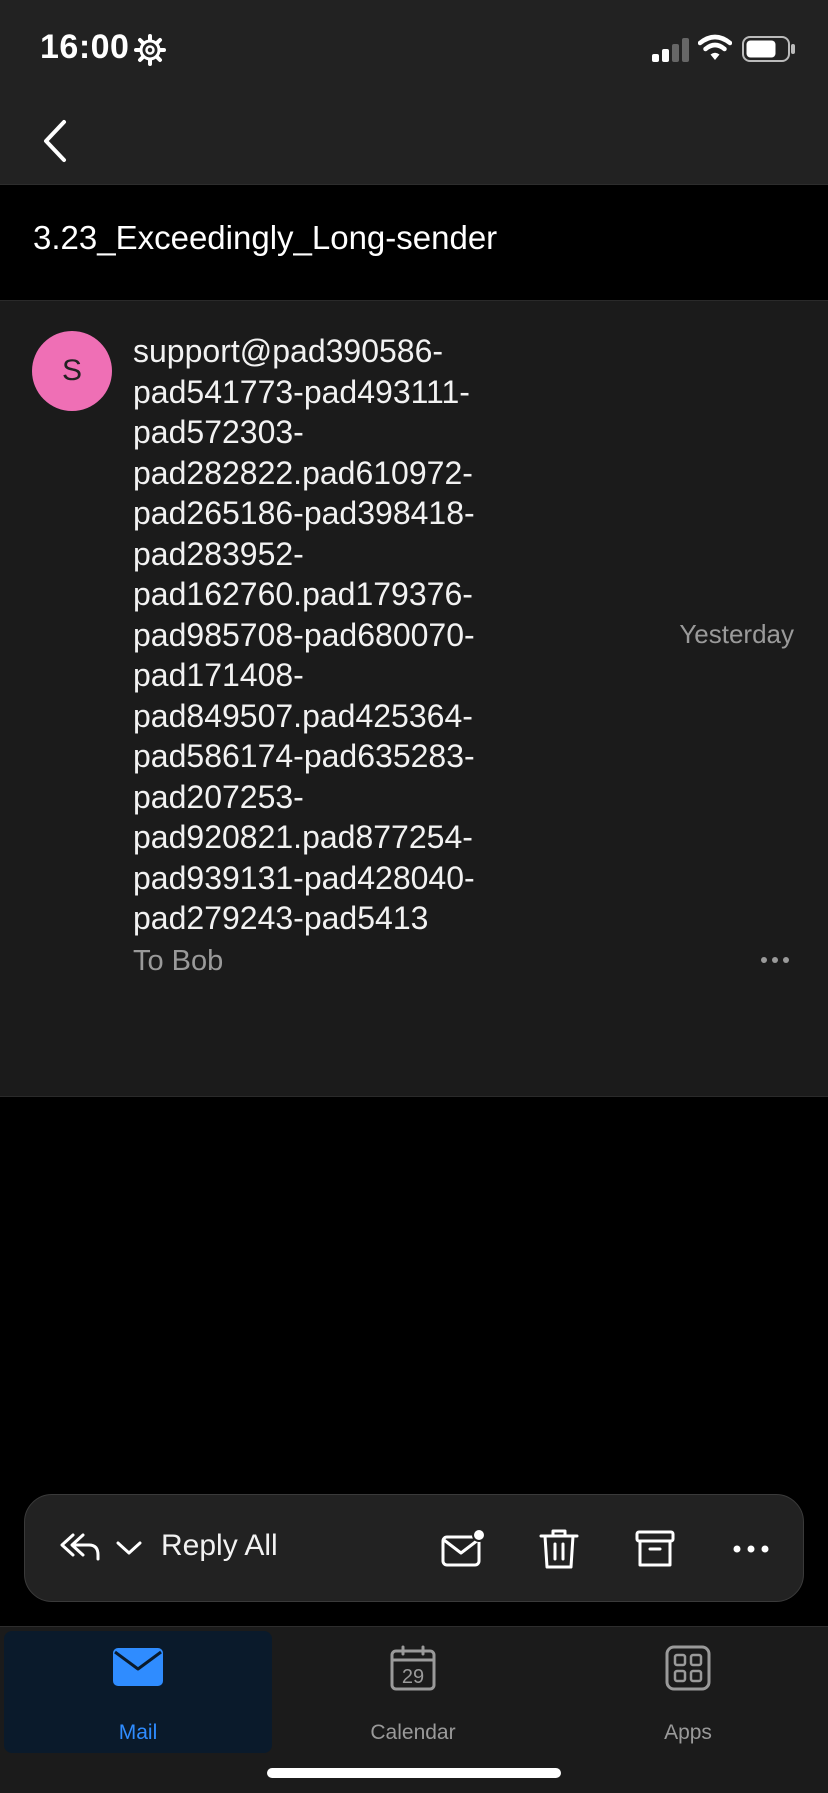  I want to click on battery-icon, so click(768, 49).